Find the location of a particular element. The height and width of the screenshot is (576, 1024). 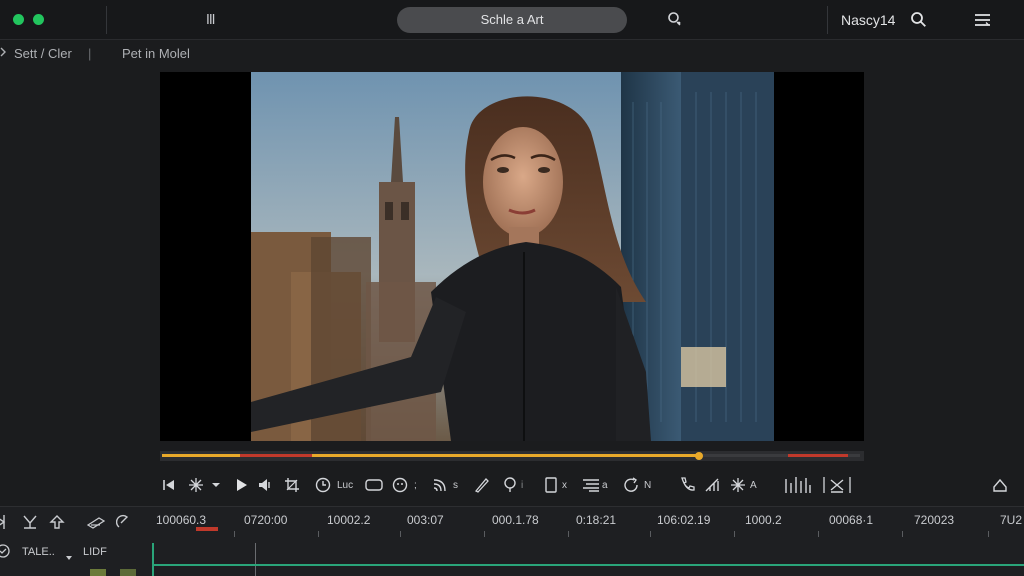

project-title-pill: Schle a Art is located at coordinates (512, 20).